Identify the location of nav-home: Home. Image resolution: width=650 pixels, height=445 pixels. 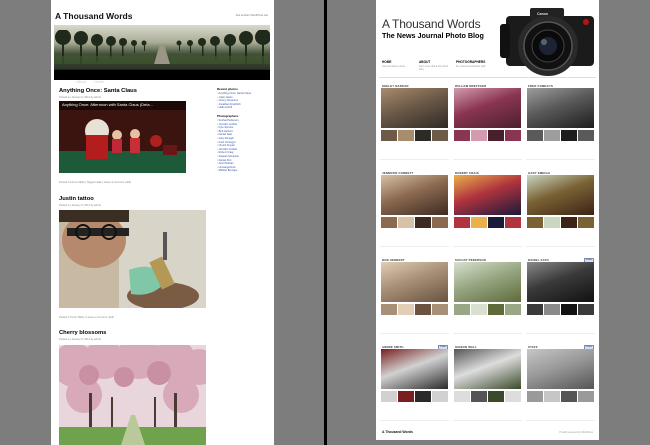
(63, 82).